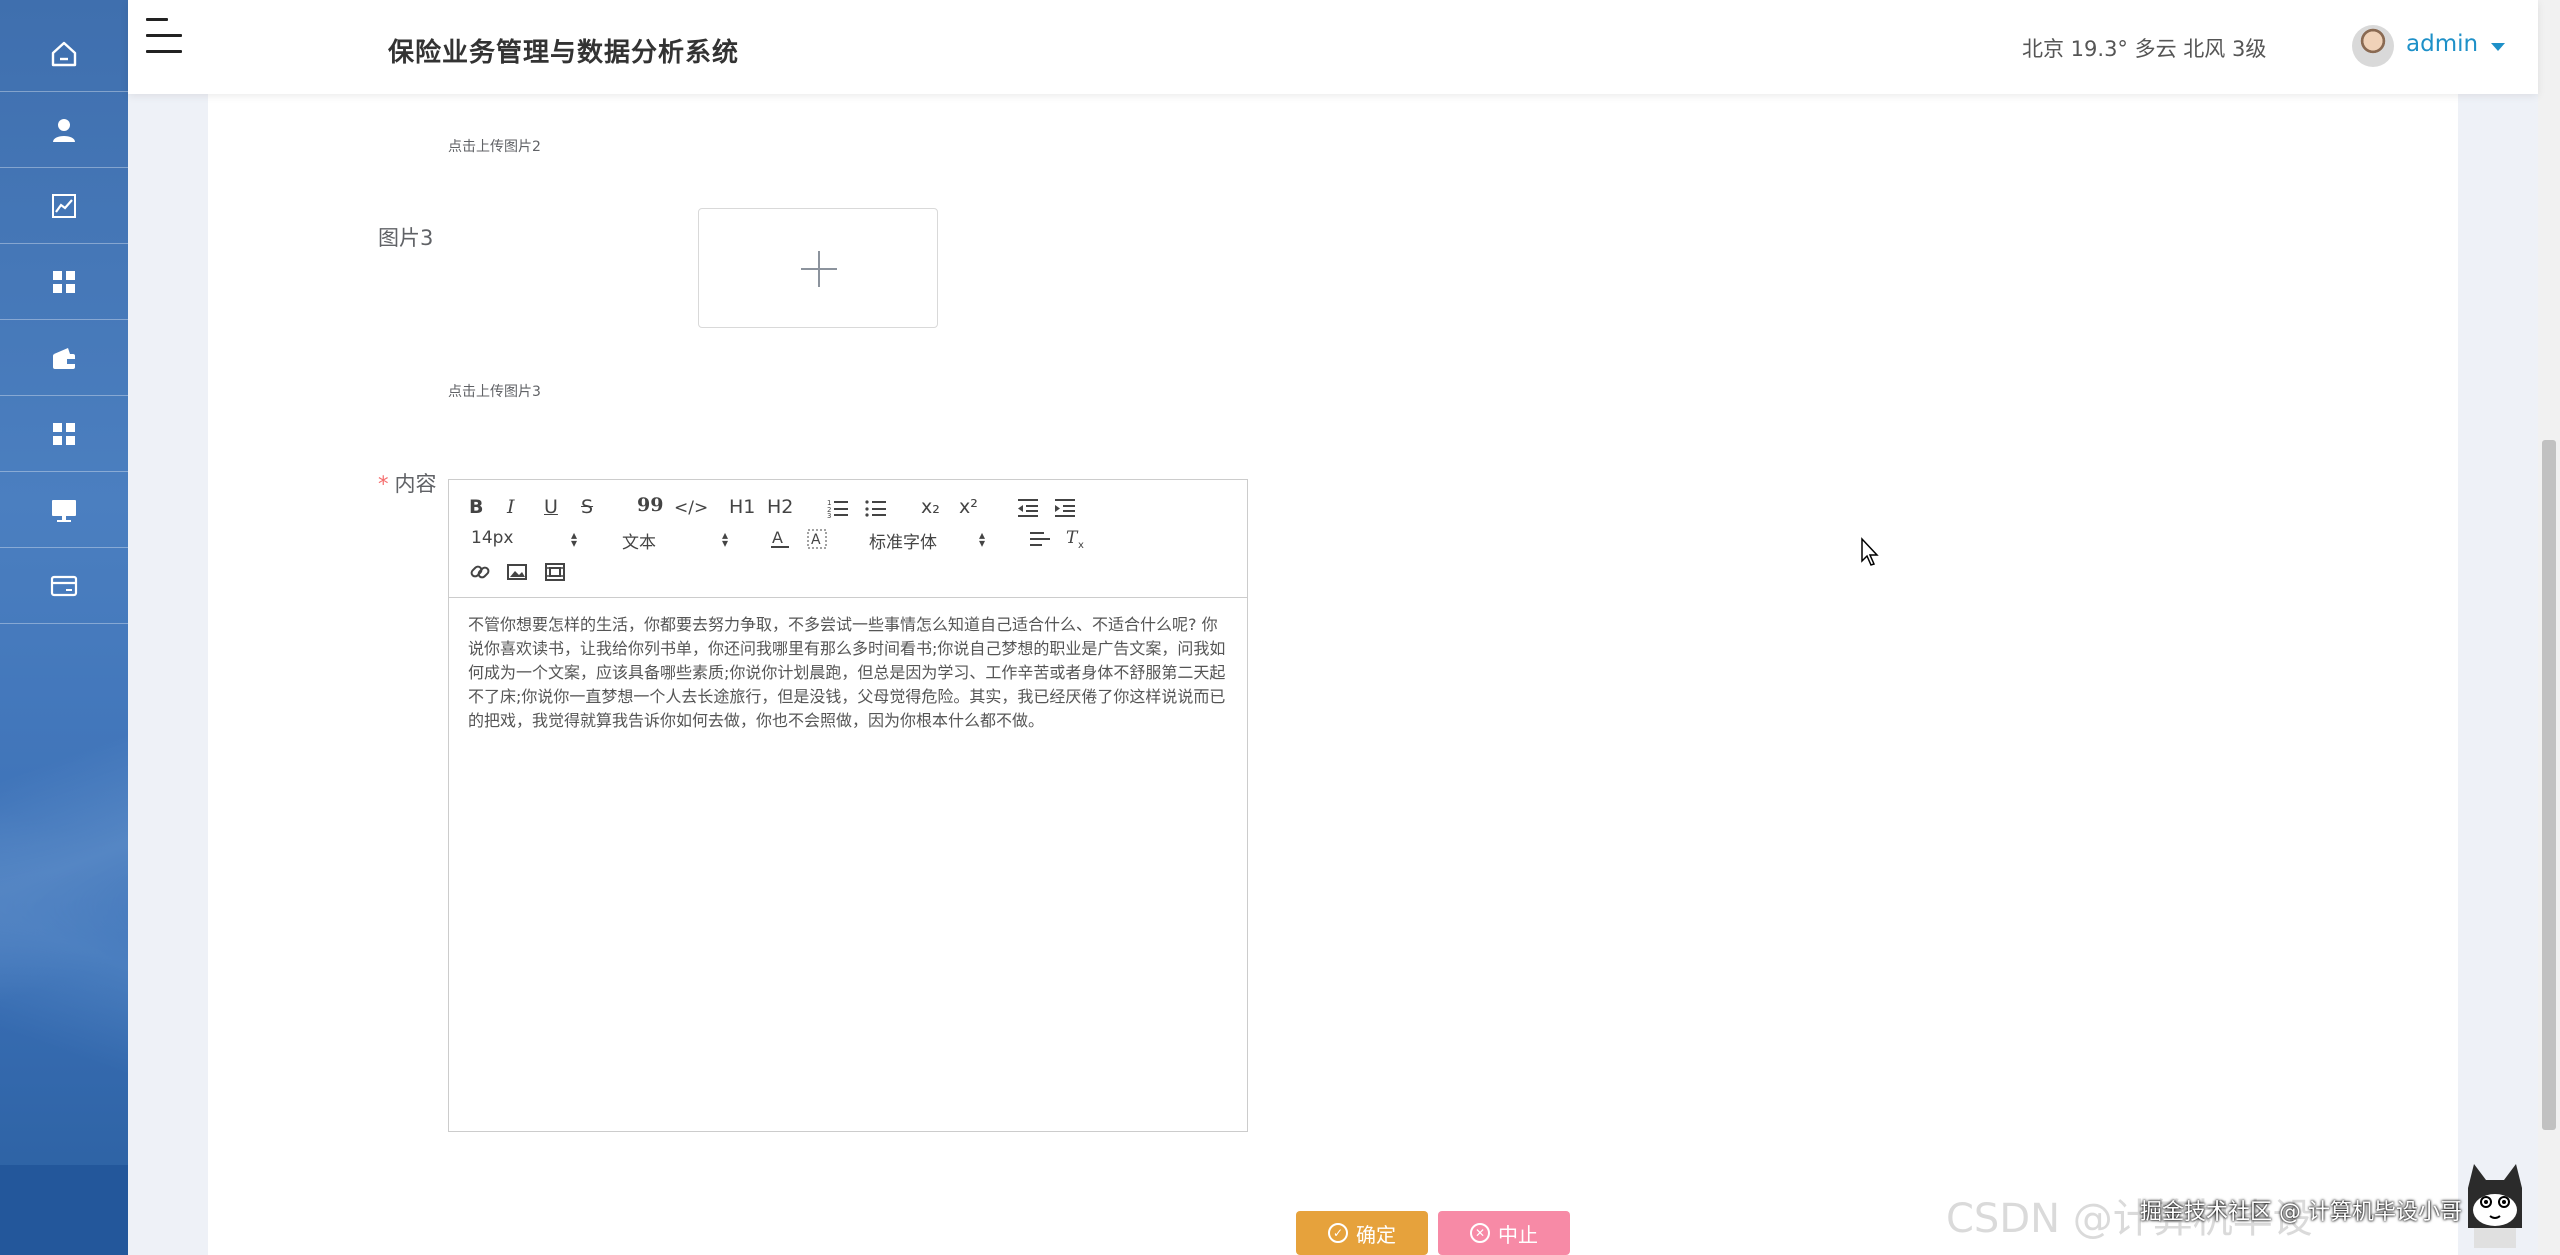 This screenshot has width=2560, height=1255. Describe the element at coordinates (2144, 49) in the screenshot. I see `weather-info: 北京 19.3° 多云 北风 3级` at that location.